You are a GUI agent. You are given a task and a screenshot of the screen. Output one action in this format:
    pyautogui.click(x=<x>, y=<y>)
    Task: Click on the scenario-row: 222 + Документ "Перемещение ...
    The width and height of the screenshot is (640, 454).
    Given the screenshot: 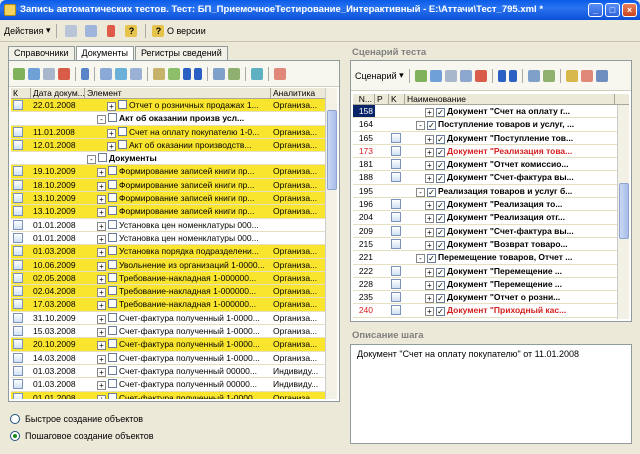 What is the action you would take?
    pyautogui.click(x=491, y=271)
    